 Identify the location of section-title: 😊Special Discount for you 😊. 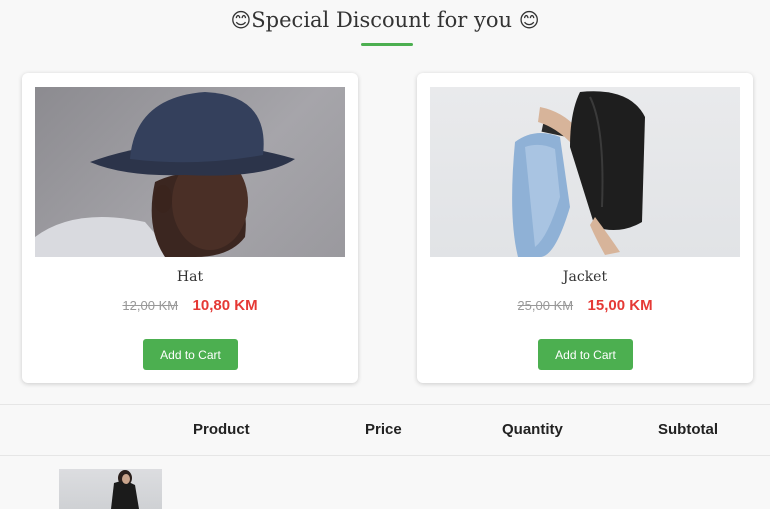
(385, 20).